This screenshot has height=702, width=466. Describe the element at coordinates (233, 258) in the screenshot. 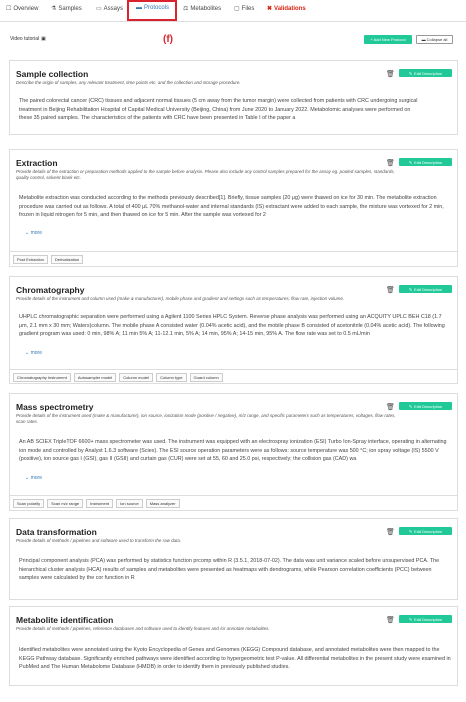

I see `parameter-tags: Post Extraction Derivatization` at that location.